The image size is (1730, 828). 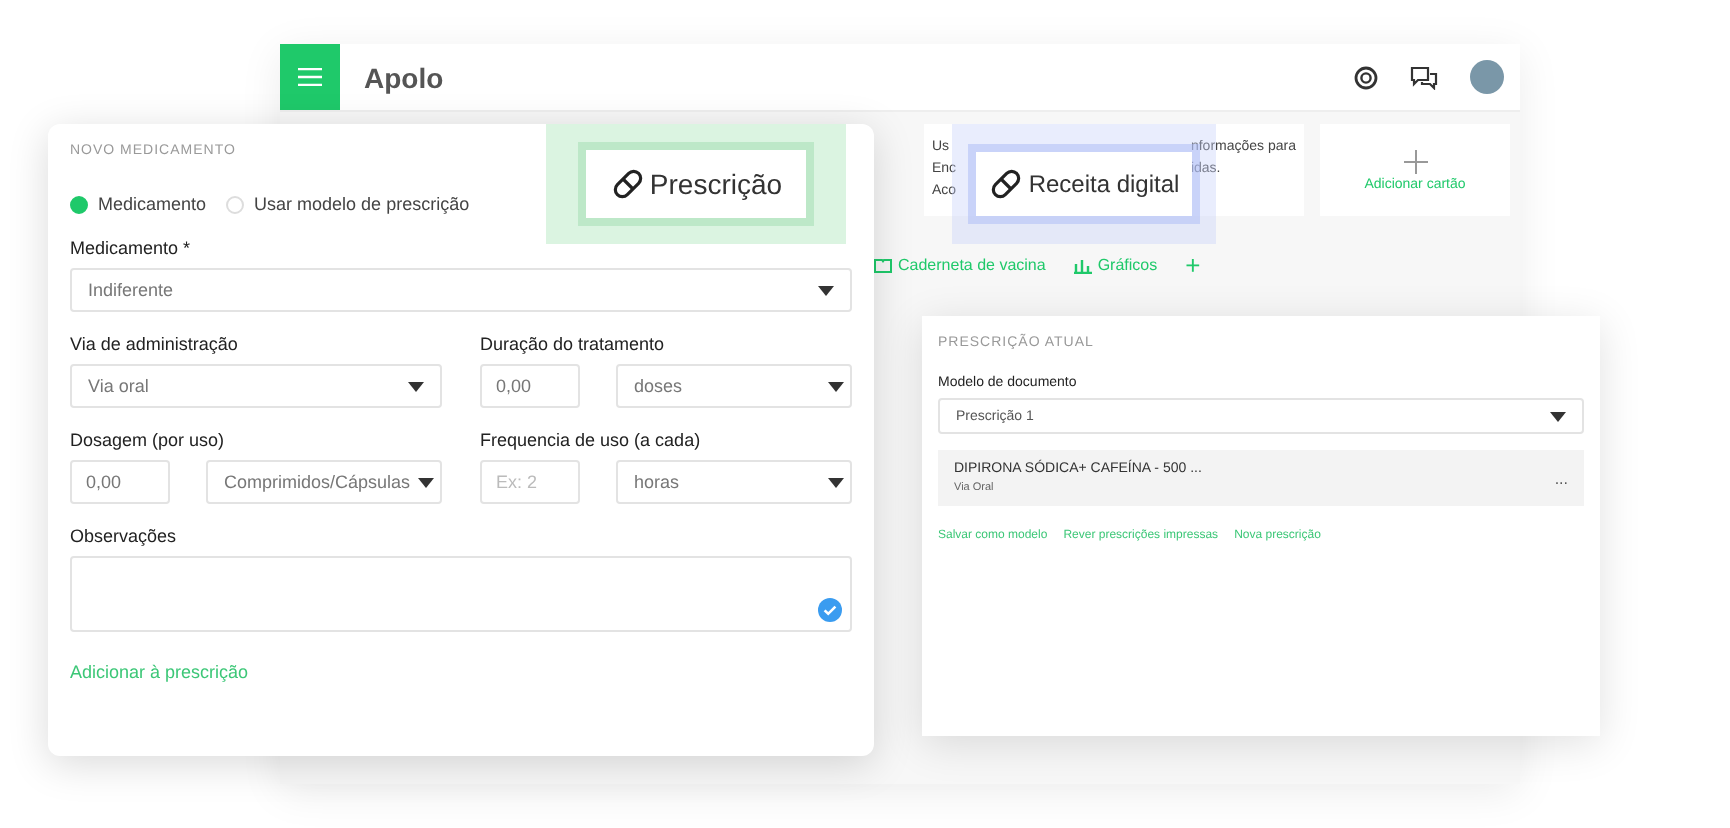 What do you see at coordinates (148, 440) in the screenshot?
I see `field-label: Dosagem (por uso)` at bounding box center [148, 440].